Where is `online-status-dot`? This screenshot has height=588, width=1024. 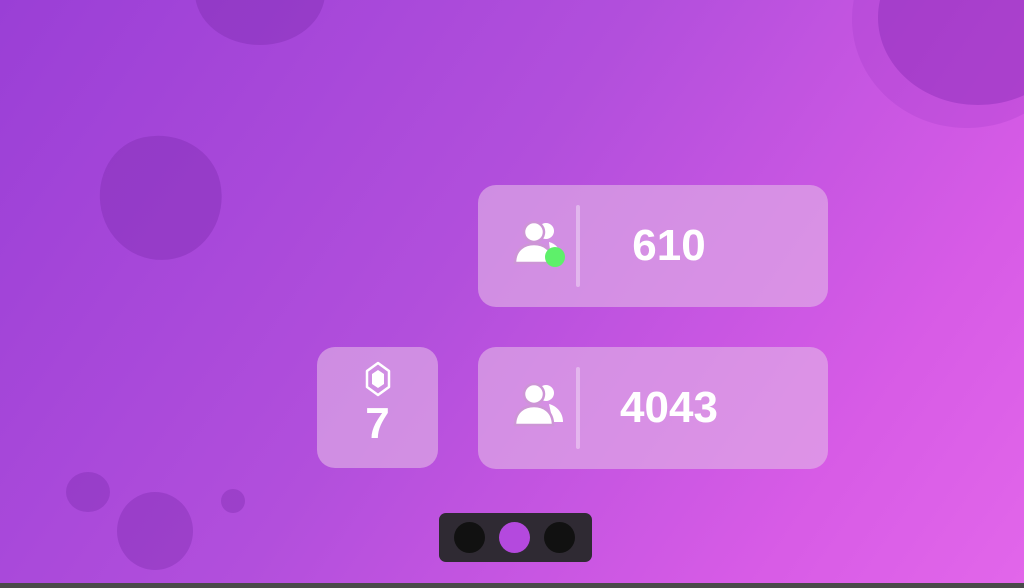
online-status-dot is located at coordinates (555, 257).